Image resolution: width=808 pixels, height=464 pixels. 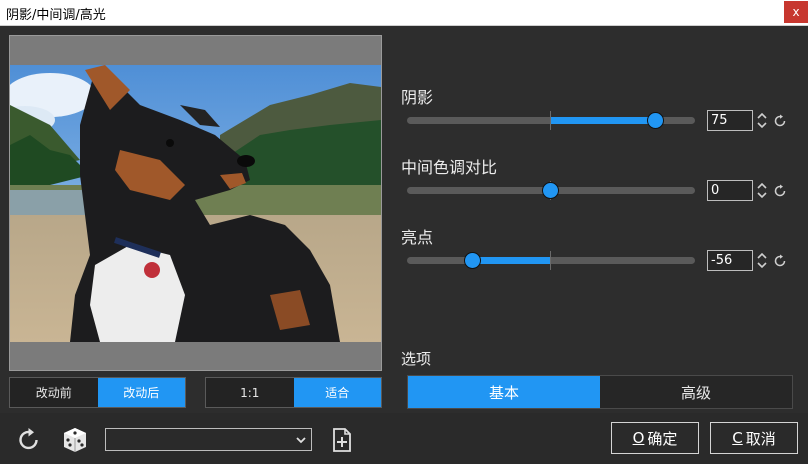 What do you see at coordinates (551, 120) in the screenshot?
I see `shadows-slider` at bounding box center [551, 120].